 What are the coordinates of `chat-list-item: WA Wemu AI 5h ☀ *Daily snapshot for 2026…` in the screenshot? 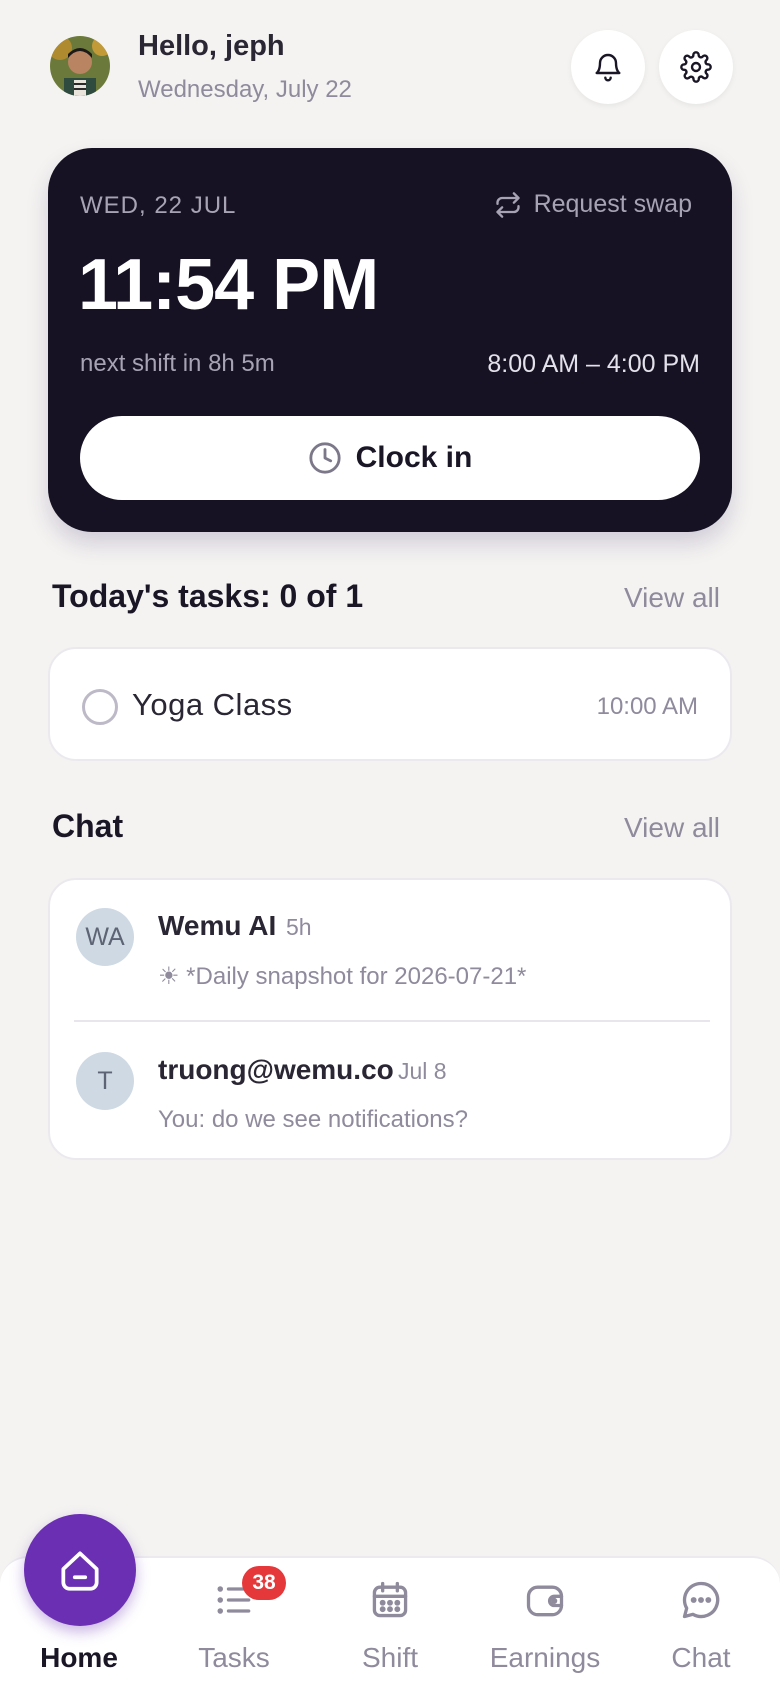 It's located at (392, 950).